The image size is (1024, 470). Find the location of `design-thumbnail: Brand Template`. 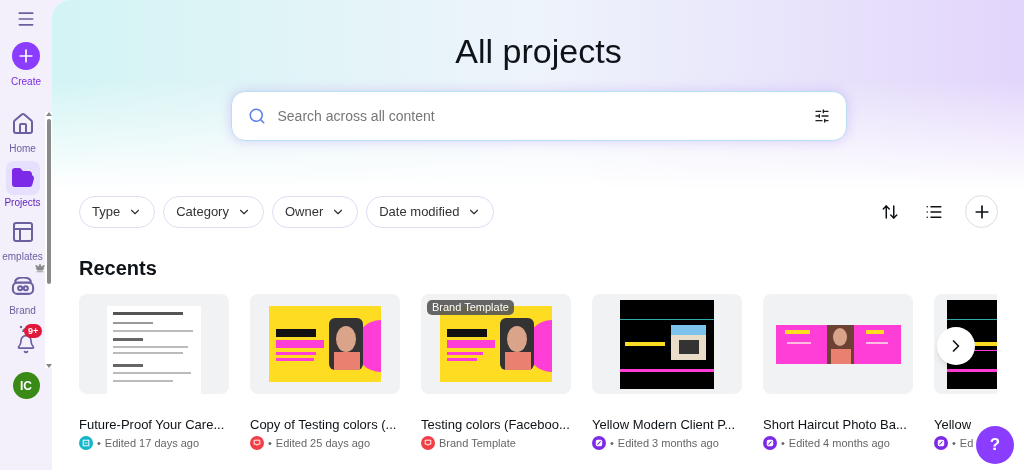

design-thumbnail: Brand Template is located at coordinates (496, 344).